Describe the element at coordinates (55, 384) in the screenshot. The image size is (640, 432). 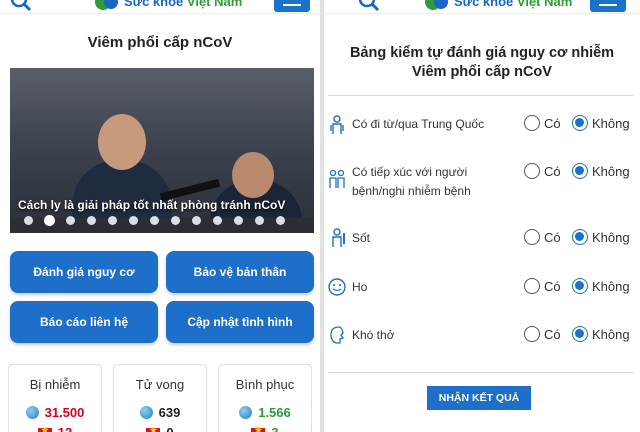
I see `stat-label: Bị nhiễm` at that location.